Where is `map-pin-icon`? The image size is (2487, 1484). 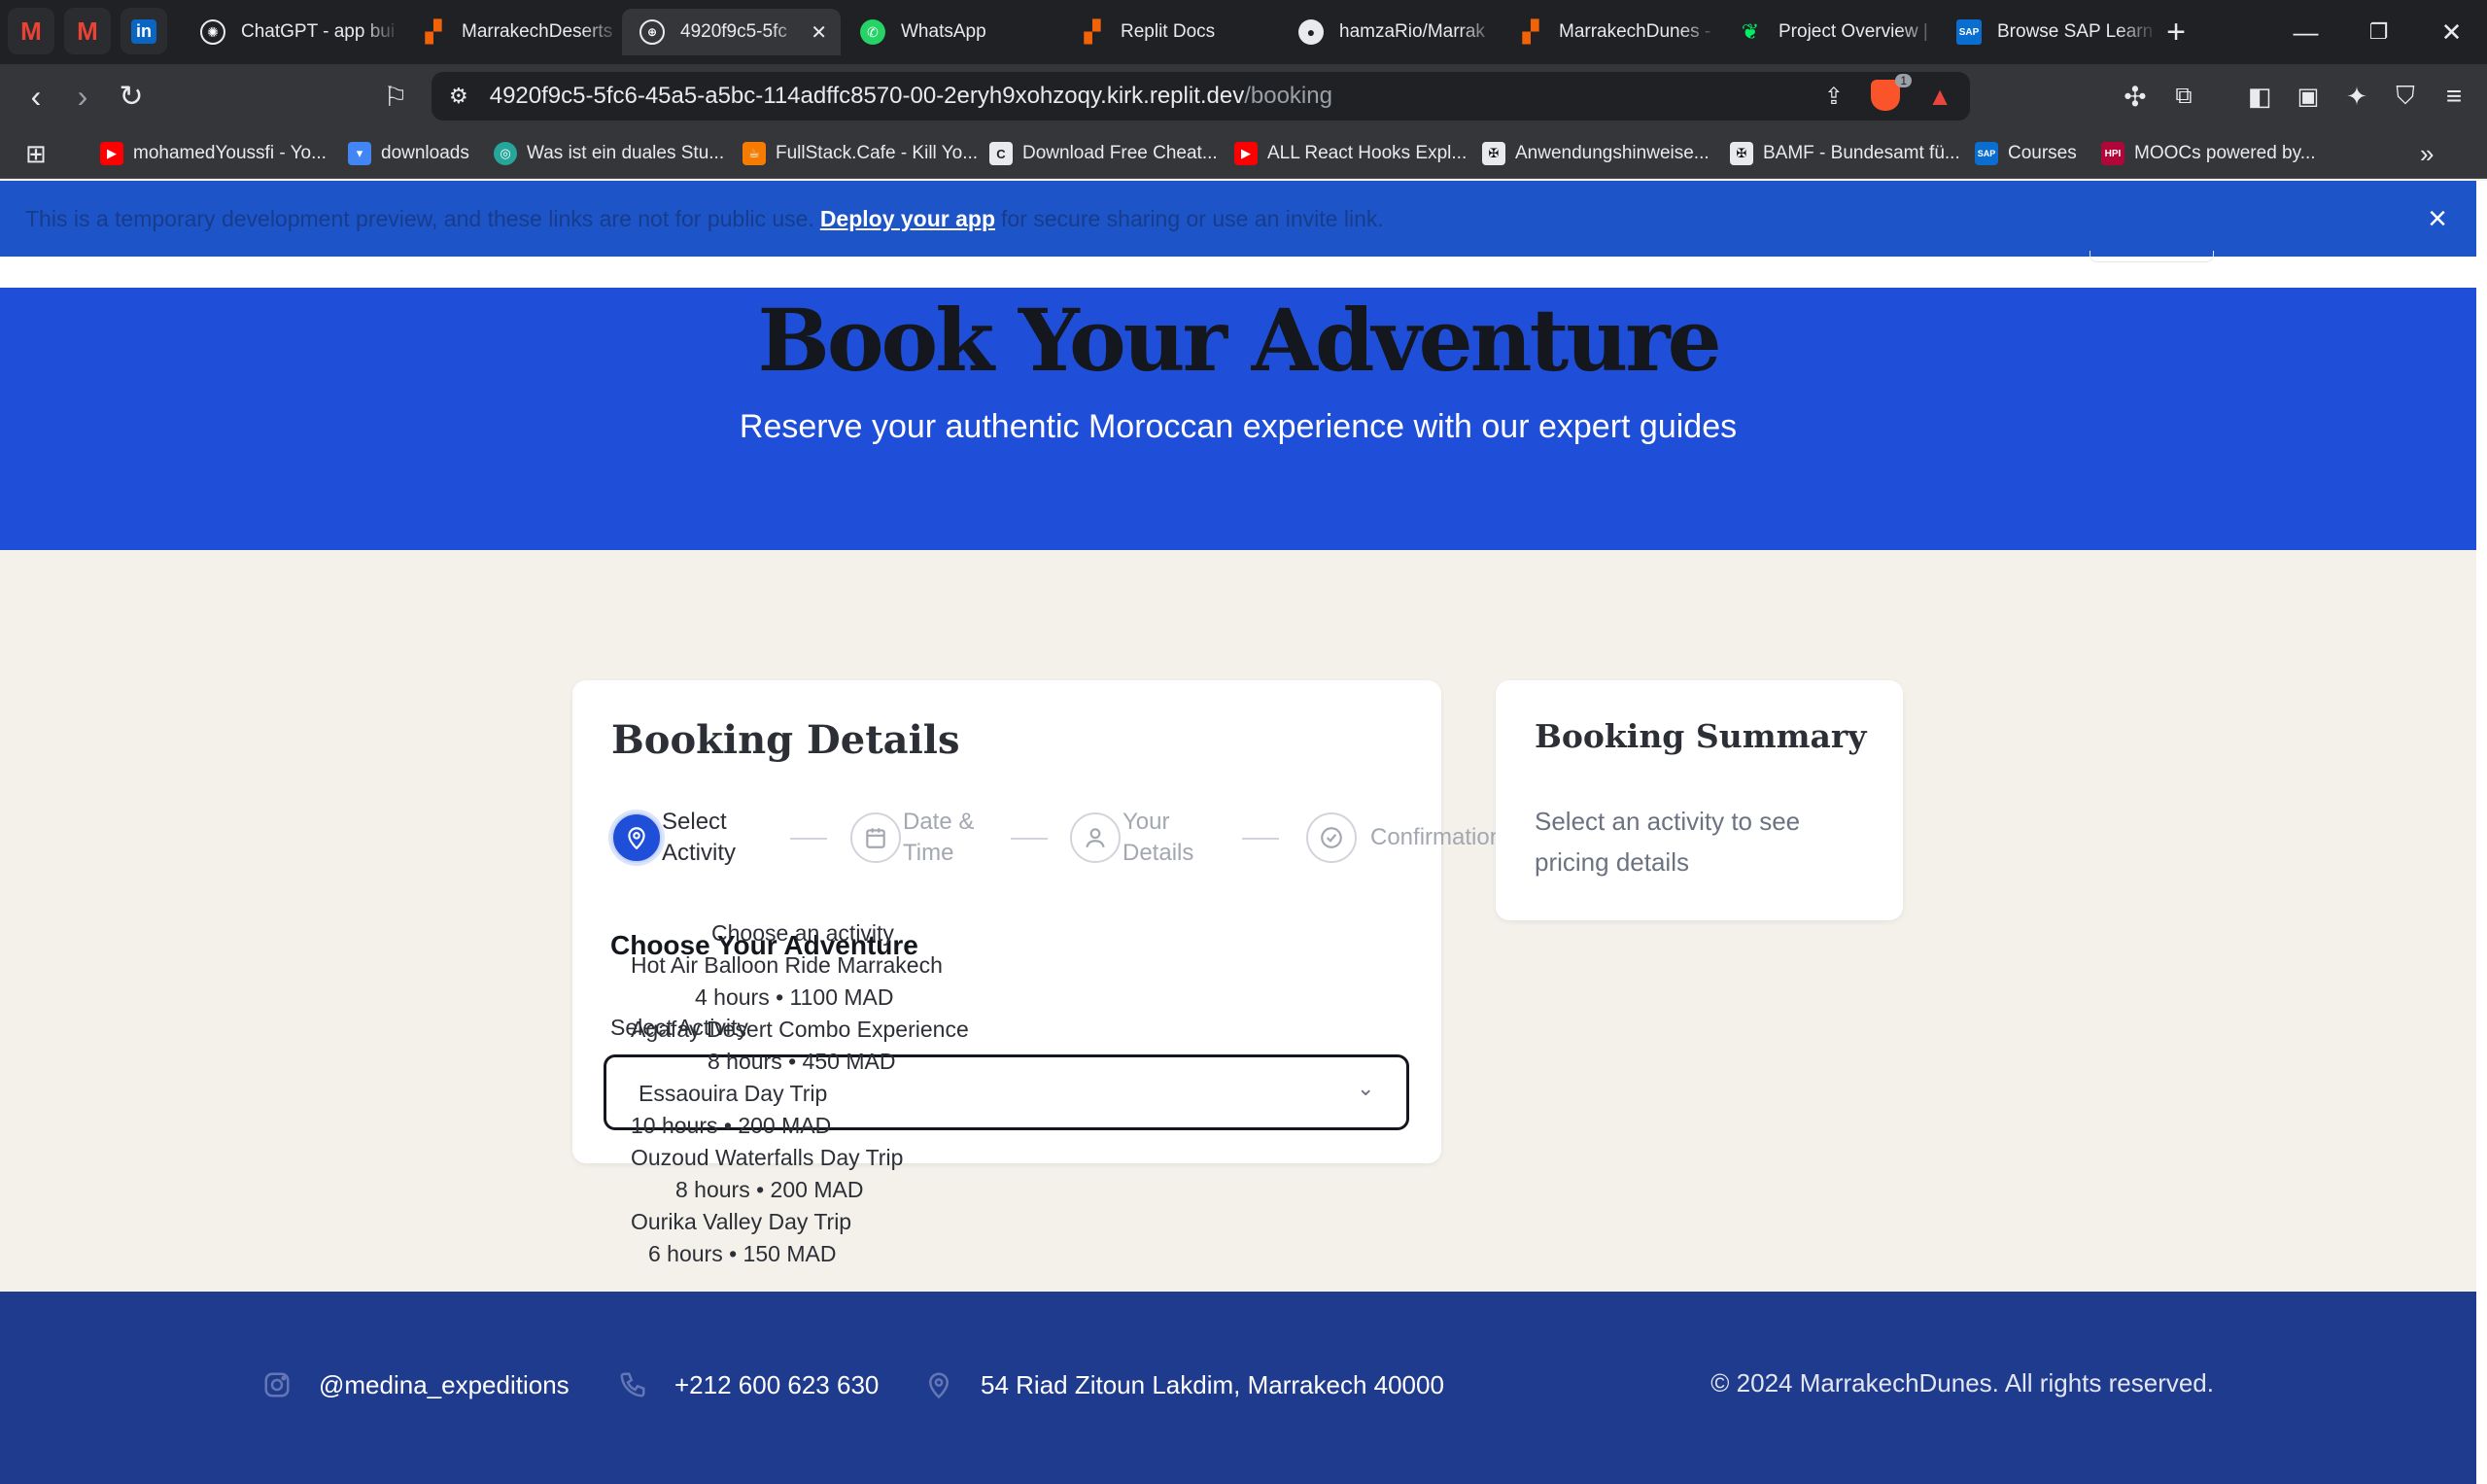
map-pin-icon is located at coordinates (637, 838).